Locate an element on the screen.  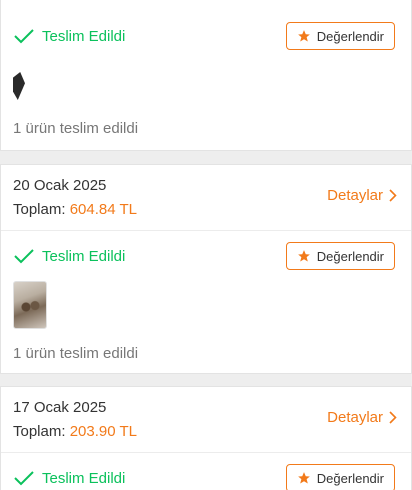
total-amount: 203.90 TL is located at coordinates (103, 431).